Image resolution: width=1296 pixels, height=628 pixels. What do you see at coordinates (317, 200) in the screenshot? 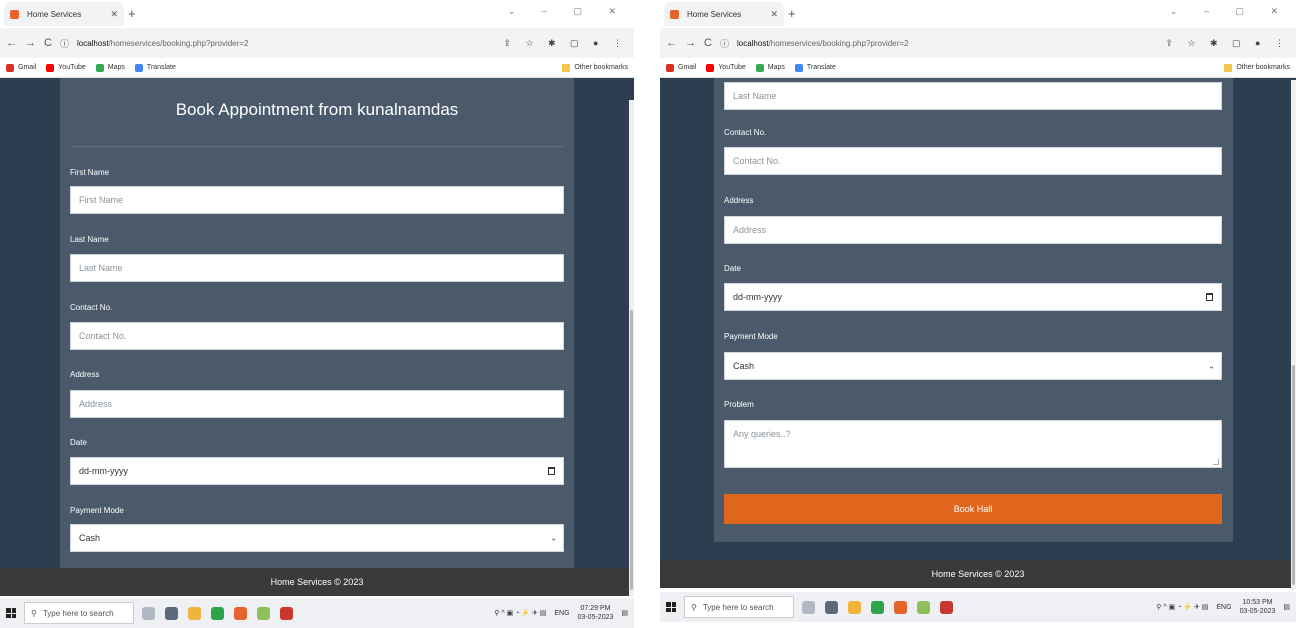
I see `first-name-input: First Name` at bounding box center [317, 200].